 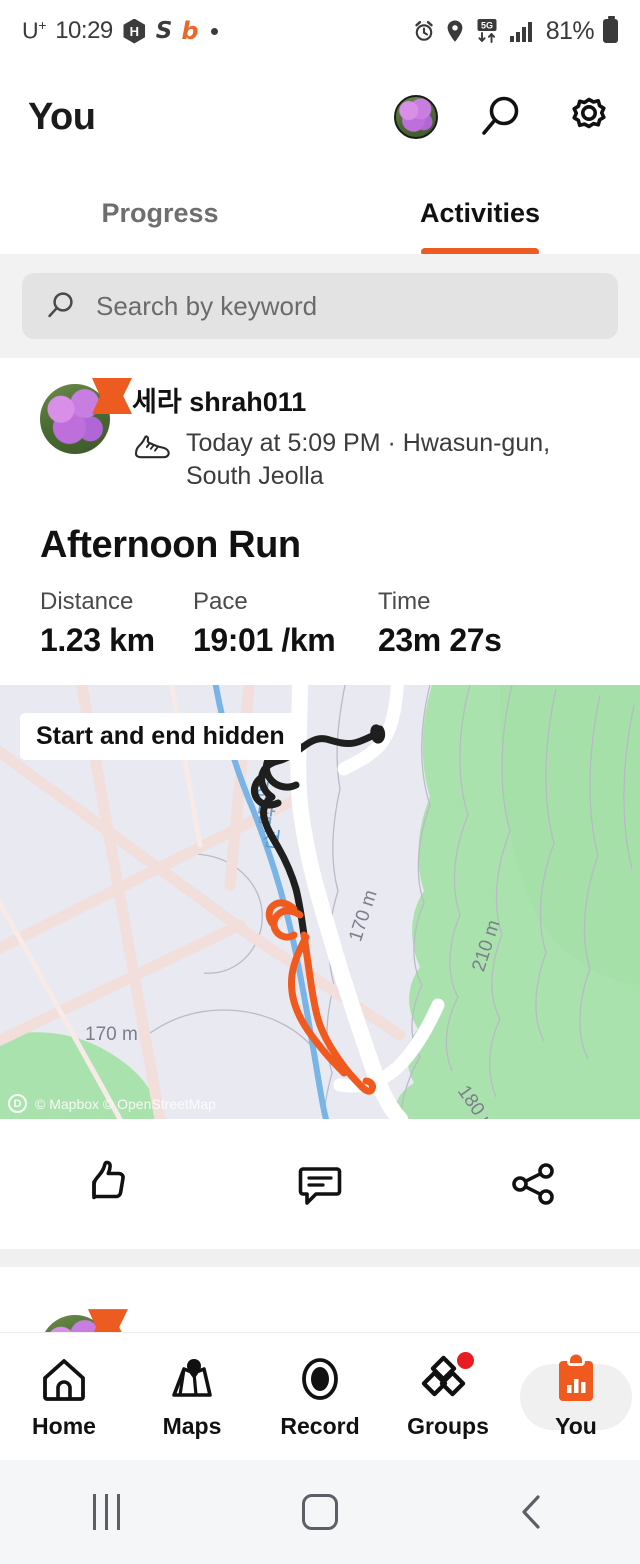 What do you see at coordinates (42, 25) in the screenshot?
I see `carrier-sup: +` at bounding box center [42, 25].